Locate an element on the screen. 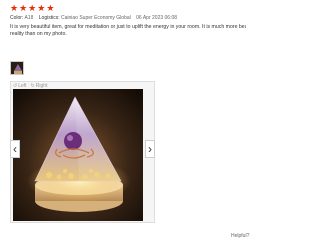 The image size is (320, 250). review-photo-thumbnail is located at coordinates (17, 68).